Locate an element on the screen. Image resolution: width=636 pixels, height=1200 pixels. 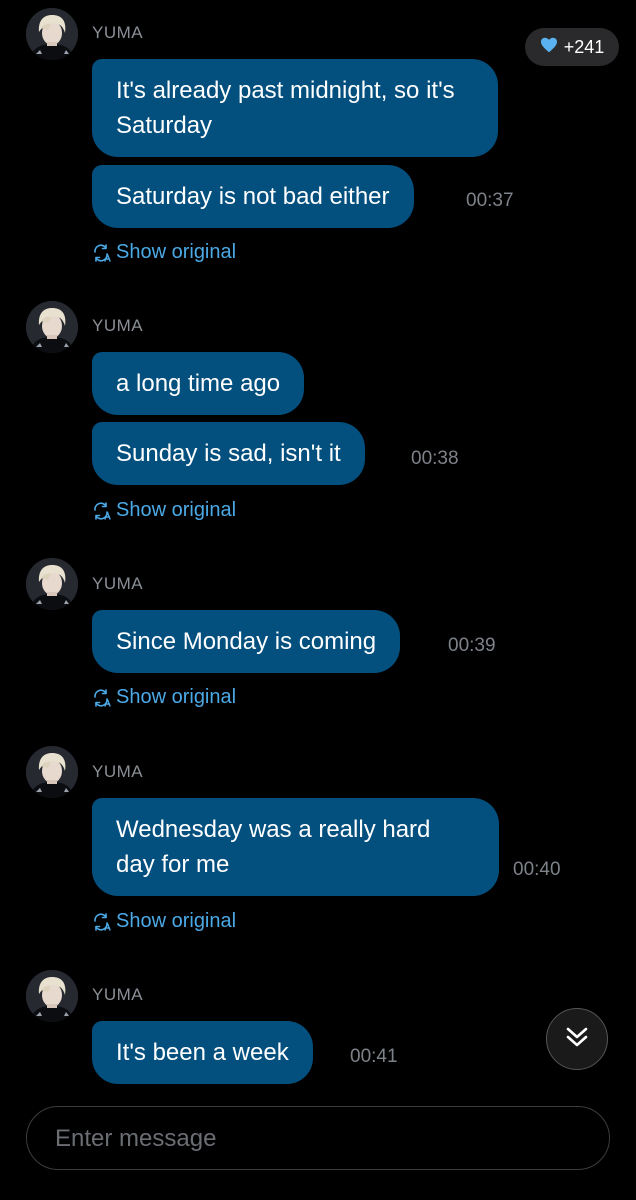
timestamp: 00:41 is located at coordinates (374, 1056).